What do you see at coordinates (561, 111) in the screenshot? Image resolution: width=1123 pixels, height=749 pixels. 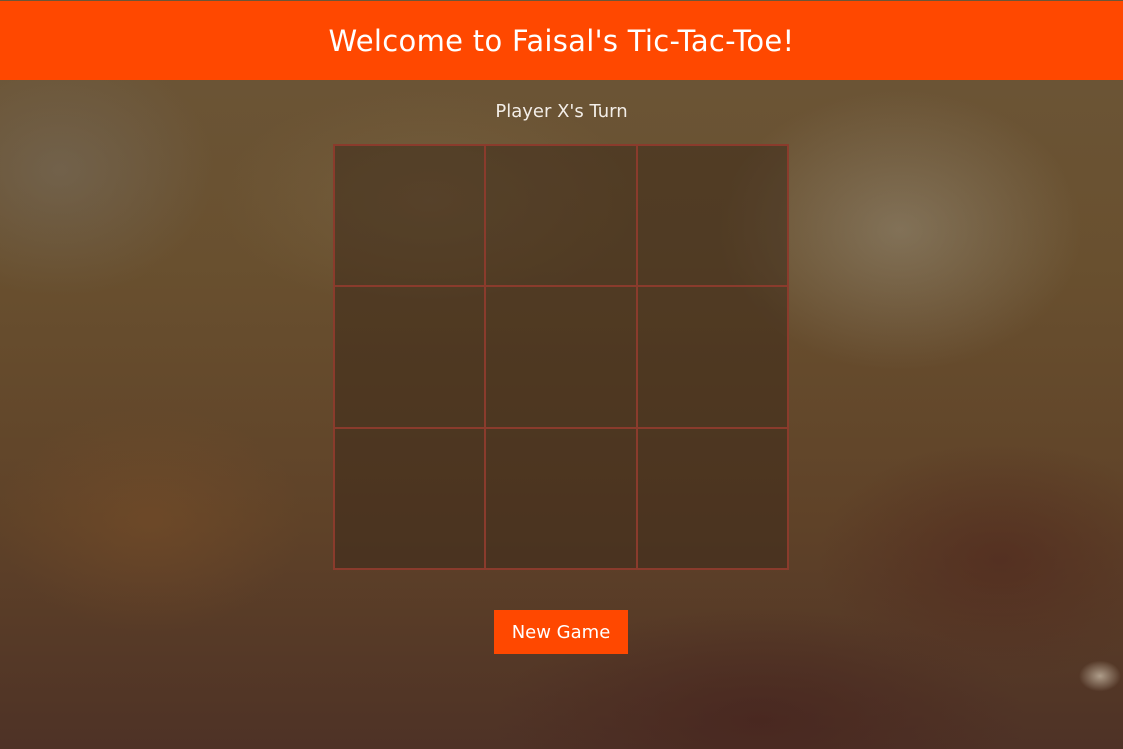 I see `turn-indicator: Player X's Turn` at bounding box center [561, 111].